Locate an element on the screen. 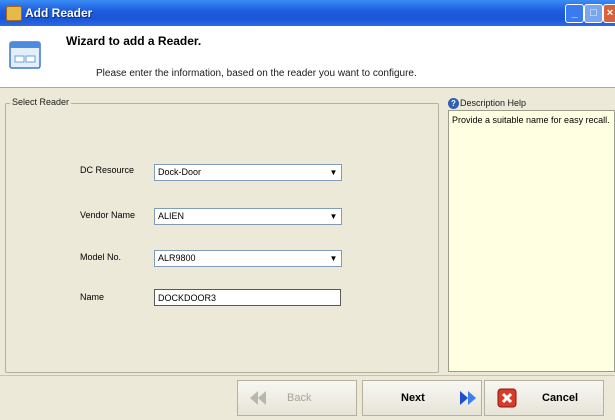 The width and height of the screenshot is (615, 420). dc-resource-label: DC Resource is located at coordinates (107, 170).